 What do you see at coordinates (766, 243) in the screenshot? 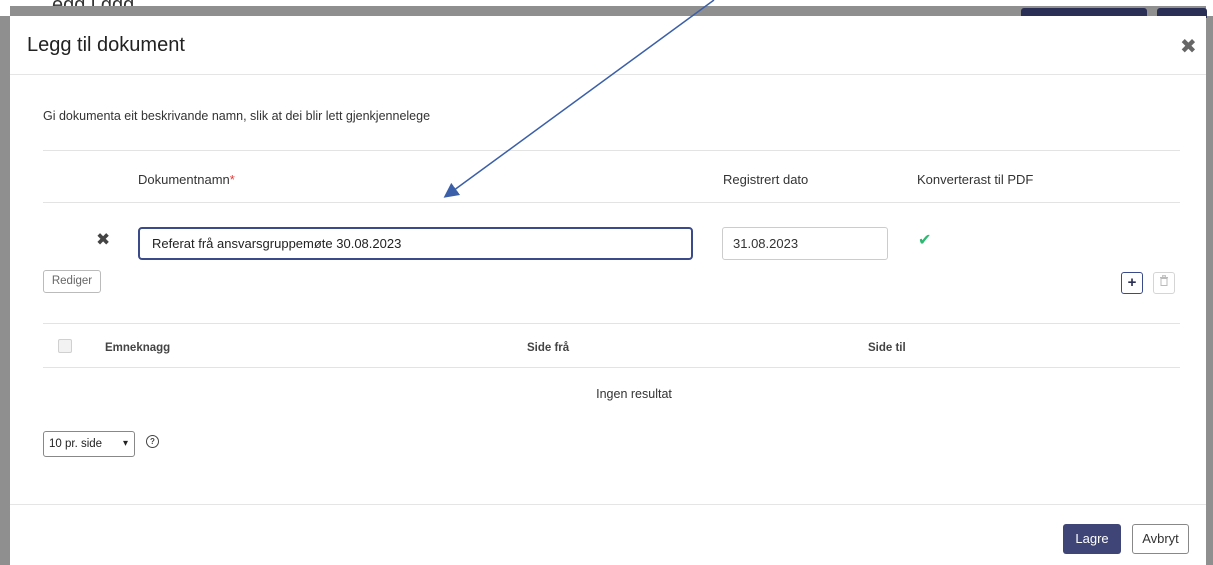
I see `registered-date-value: 31.08.2023` at bounding box center [766, 243].